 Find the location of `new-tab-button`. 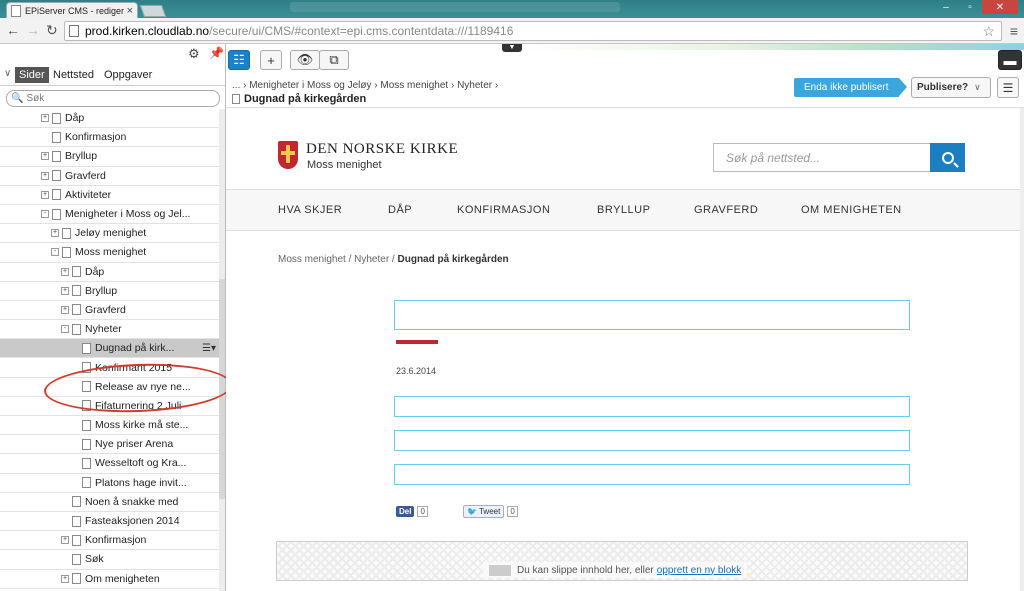

new-tab-button is located at coordinates (153, 11).